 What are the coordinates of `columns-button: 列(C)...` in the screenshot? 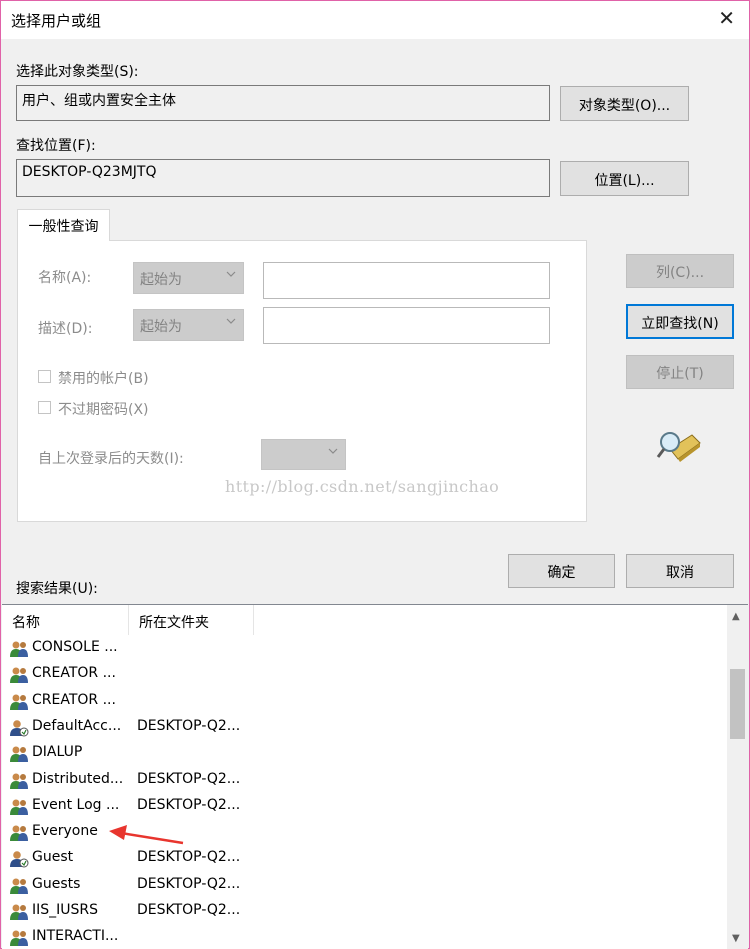 It's located at (680, 271).